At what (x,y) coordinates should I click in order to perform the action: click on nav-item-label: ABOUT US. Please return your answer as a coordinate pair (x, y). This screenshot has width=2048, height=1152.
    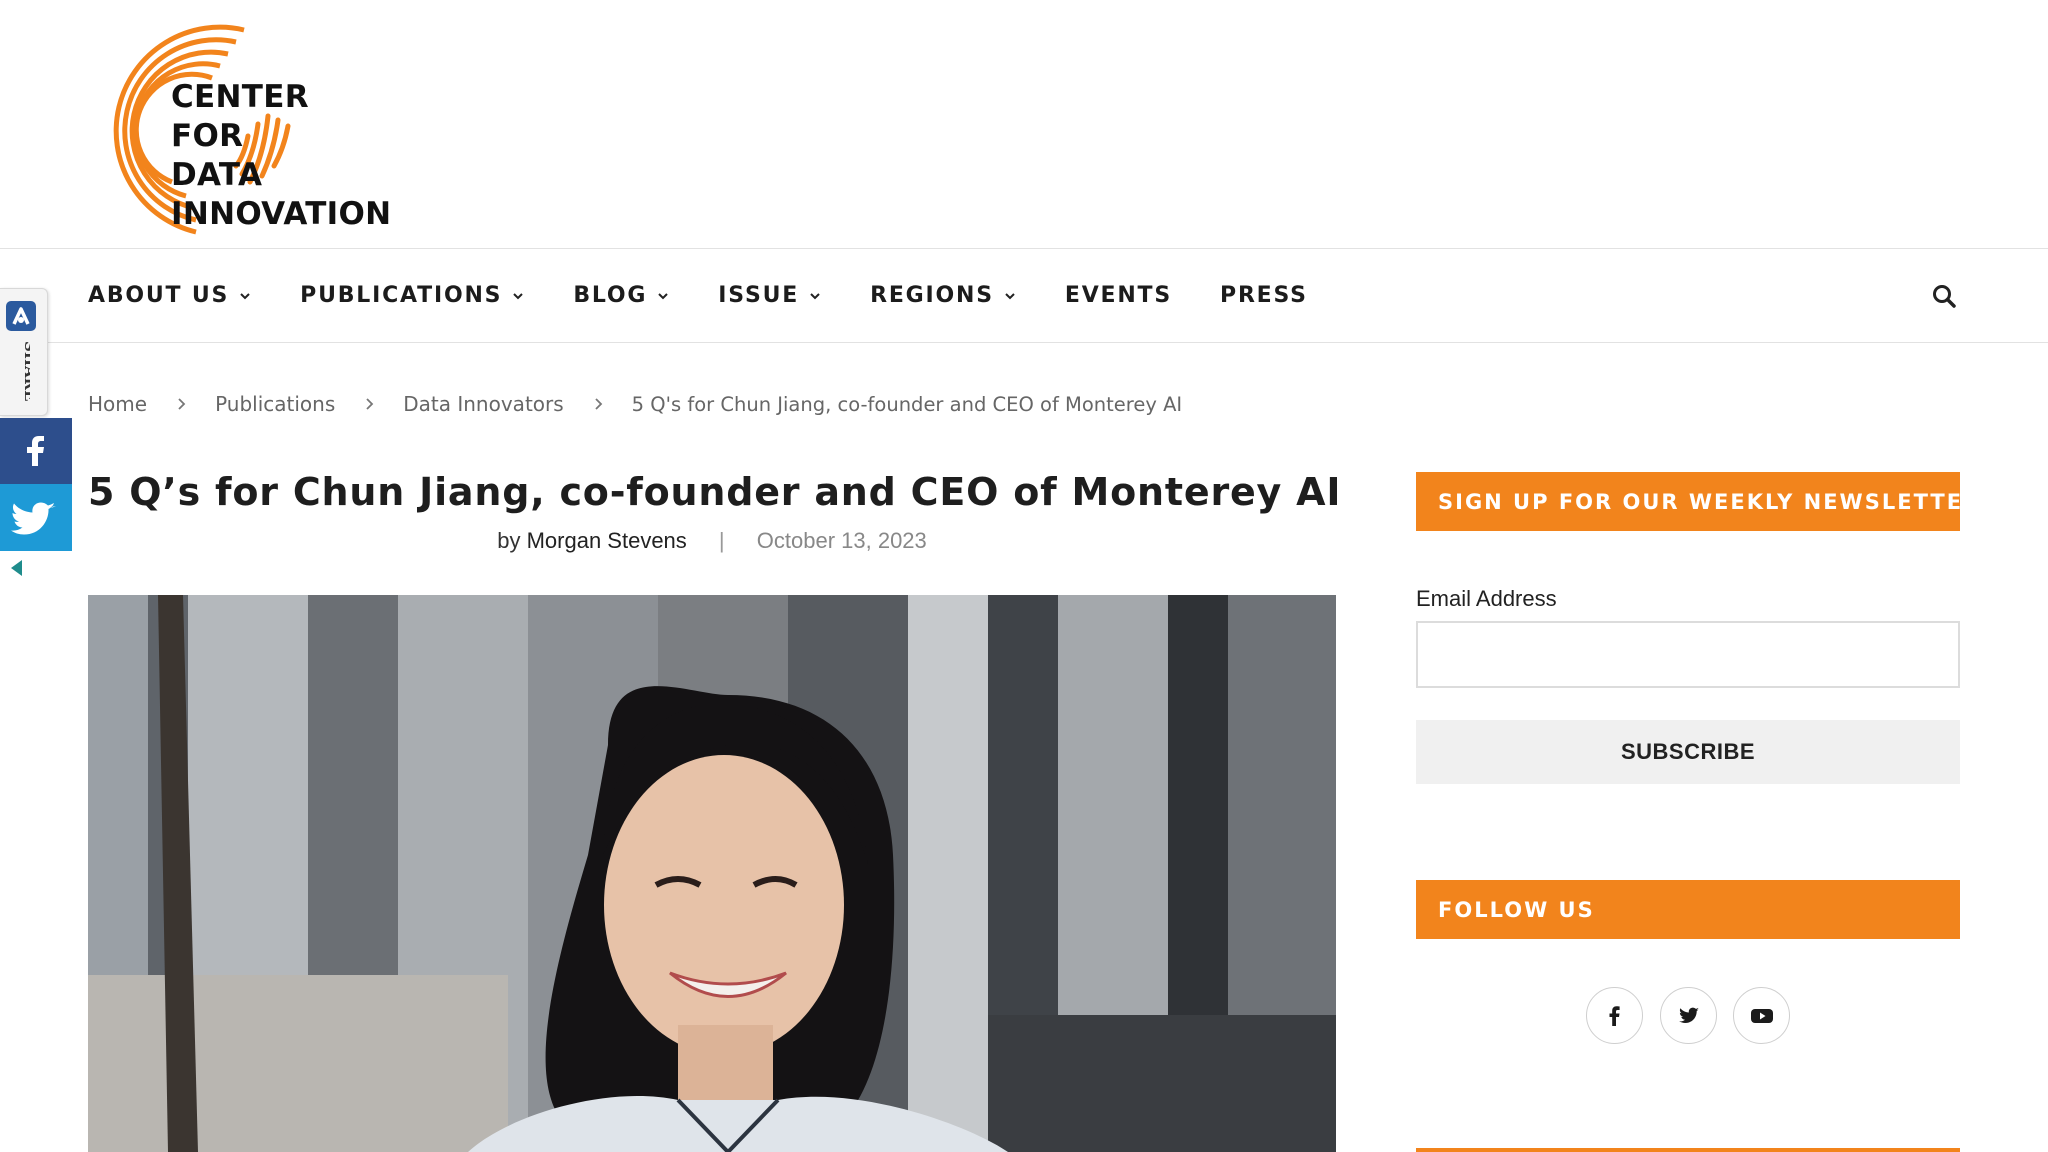
    Looking at the image, I should click on (159, 295).